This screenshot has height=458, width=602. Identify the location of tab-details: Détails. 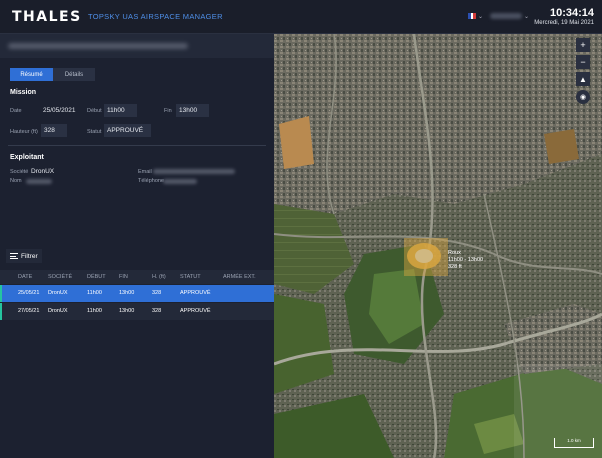
(74, 74).